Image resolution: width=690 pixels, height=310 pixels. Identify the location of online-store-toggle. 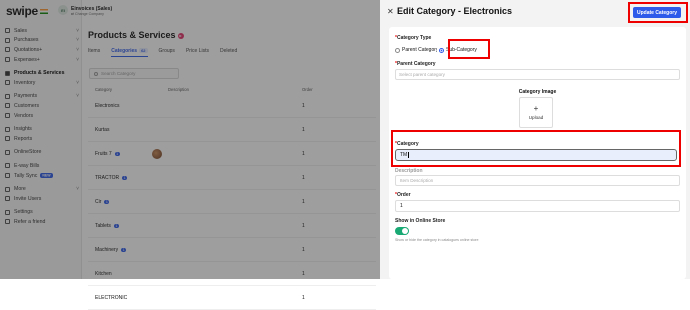
(402, 231).